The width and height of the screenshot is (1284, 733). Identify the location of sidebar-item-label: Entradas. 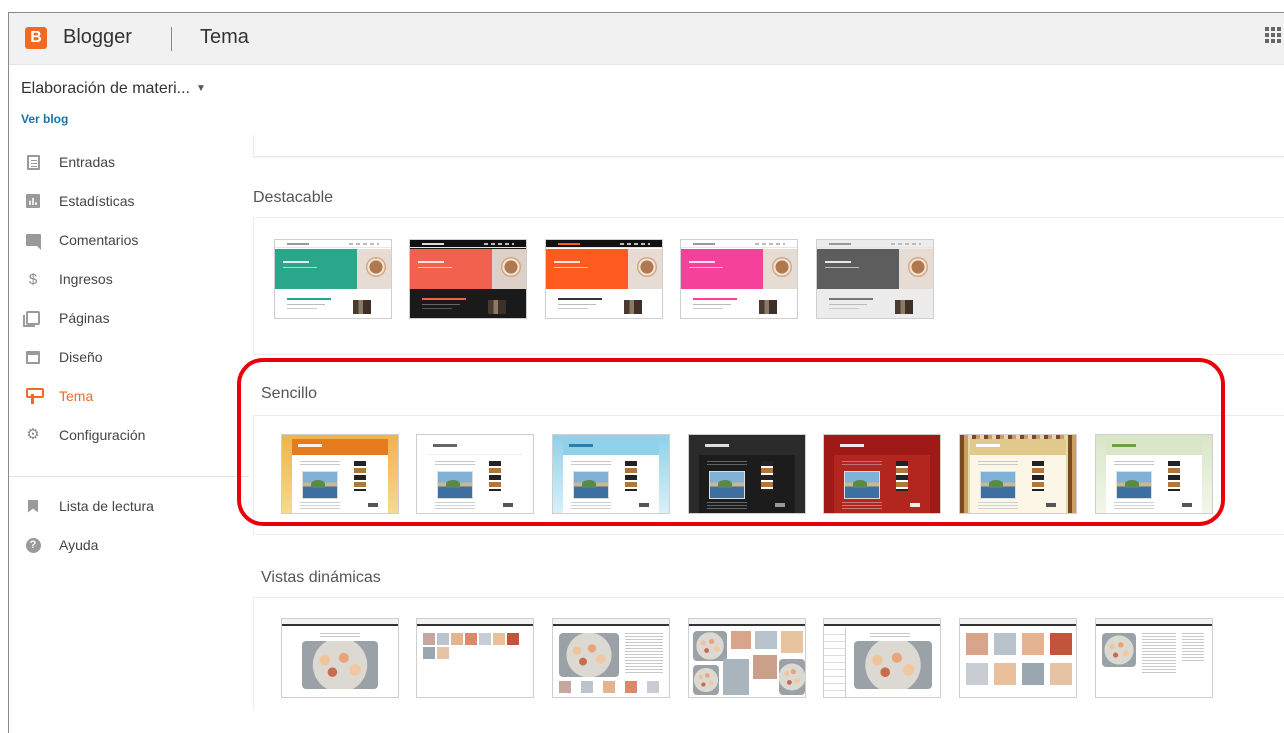
(87, 162).